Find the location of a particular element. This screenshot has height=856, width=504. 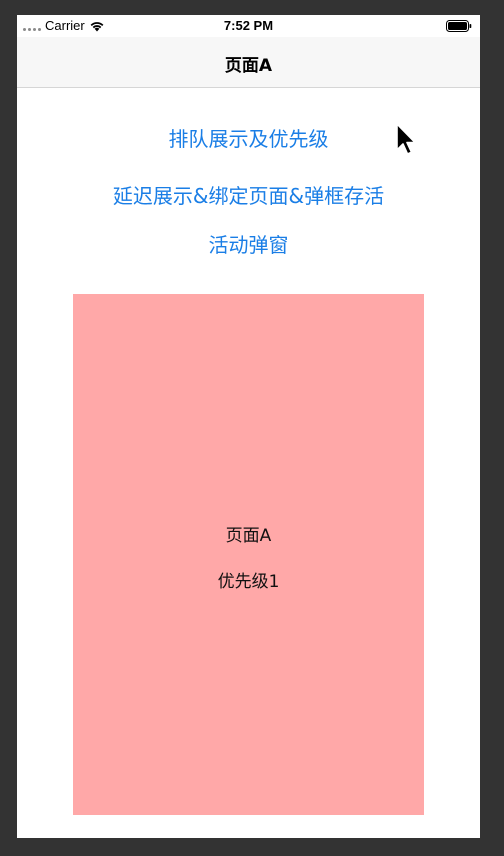

popup-priority-label: 优先级1 is located at coordinates (248, 582).